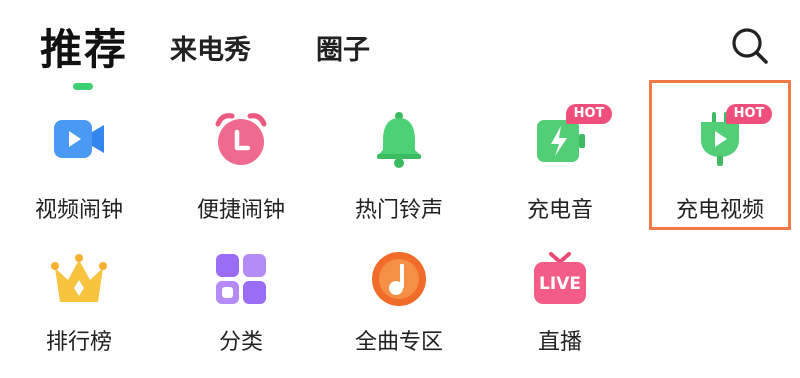 The height and width of the screenshot is (378, 800). I want to click on grid-item-label: 全曲专区, so click(398, 342).